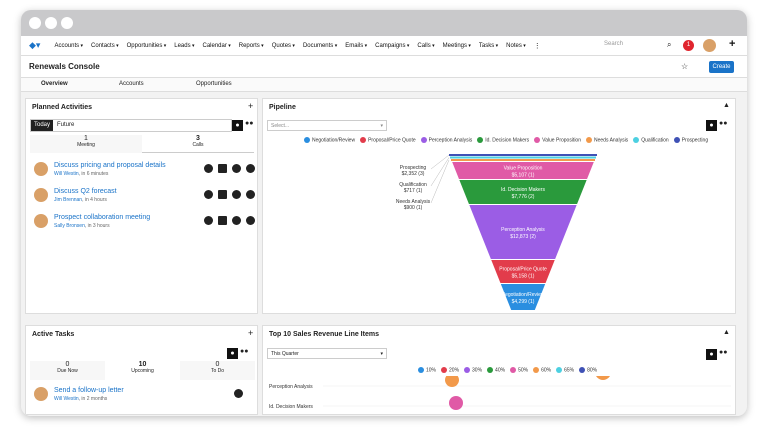 This screenshot has height=427, width=768. Describe the element at coordinates (68, 200) in the screenshot. I see `assignee-link: Jim Brennan` at that location.